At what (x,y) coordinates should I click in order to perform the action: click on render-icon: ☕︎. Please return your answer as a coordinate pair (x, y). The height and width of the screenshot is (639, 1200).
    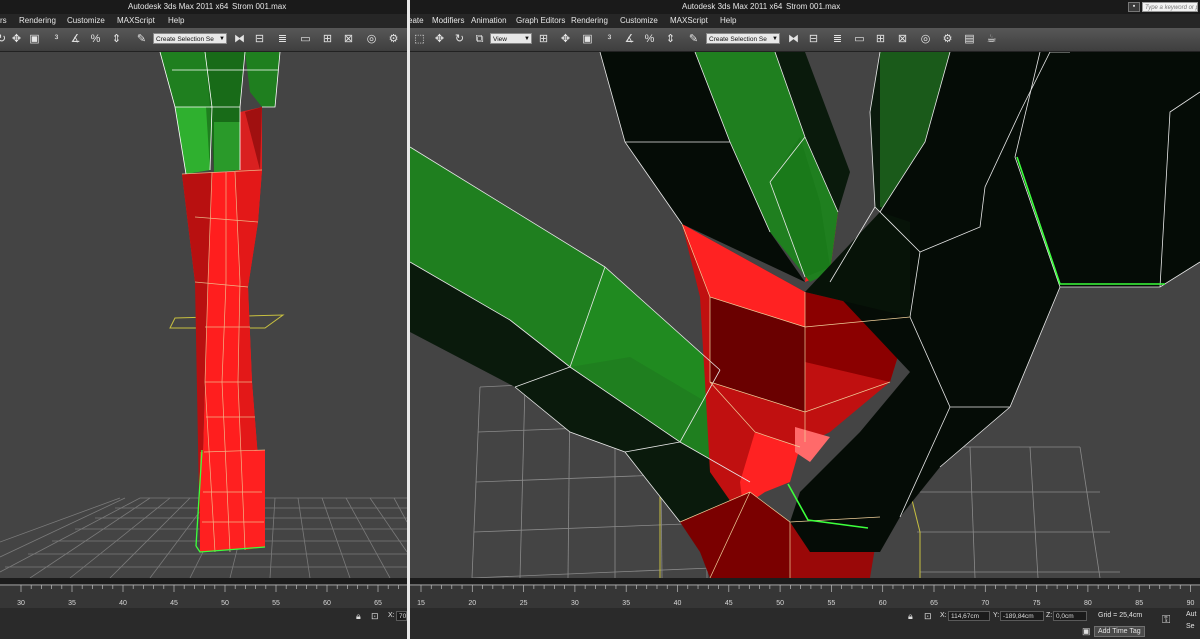
    Looking at the image, I should click on (991, 39).